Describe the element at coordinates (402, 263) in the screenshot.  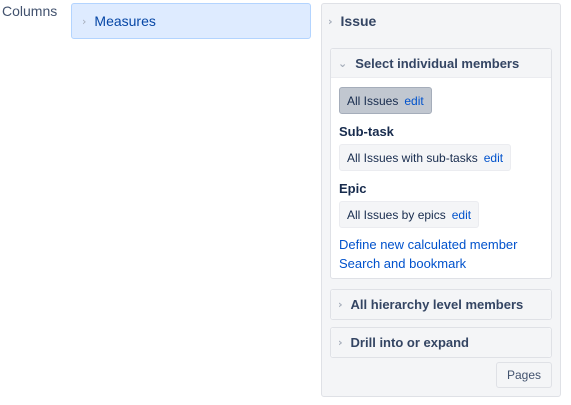
I see `search-and-bookmark-link: Search and bookmark` at that location.